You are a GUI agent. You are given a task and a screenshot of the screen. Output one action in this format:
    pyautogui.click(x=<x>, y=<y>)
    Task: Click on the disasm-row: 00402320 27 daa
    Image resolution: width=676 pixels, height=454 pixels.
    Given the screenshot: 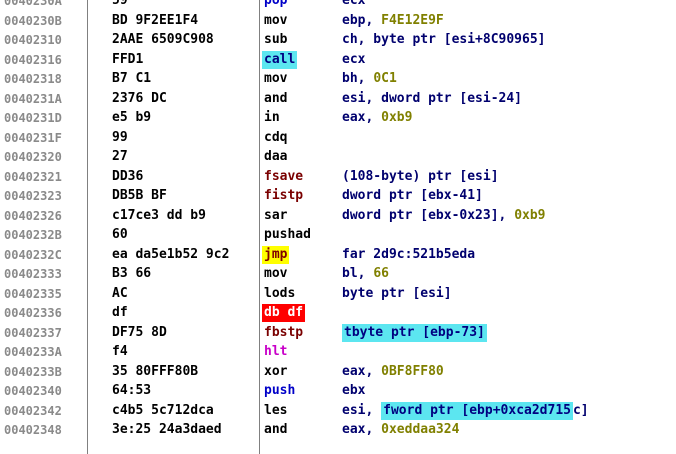 What is the action you would take?
    pyautogui.click(x=338, y=157)
    